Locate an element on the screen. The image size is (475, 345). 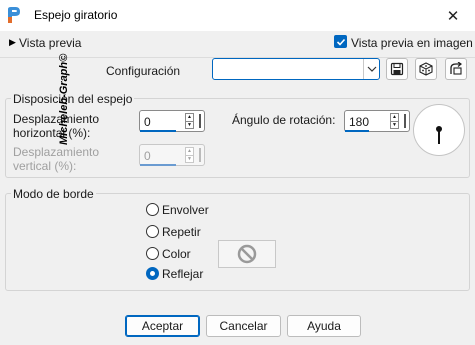
dial-needle-icon is located at coordinates (439, 135).